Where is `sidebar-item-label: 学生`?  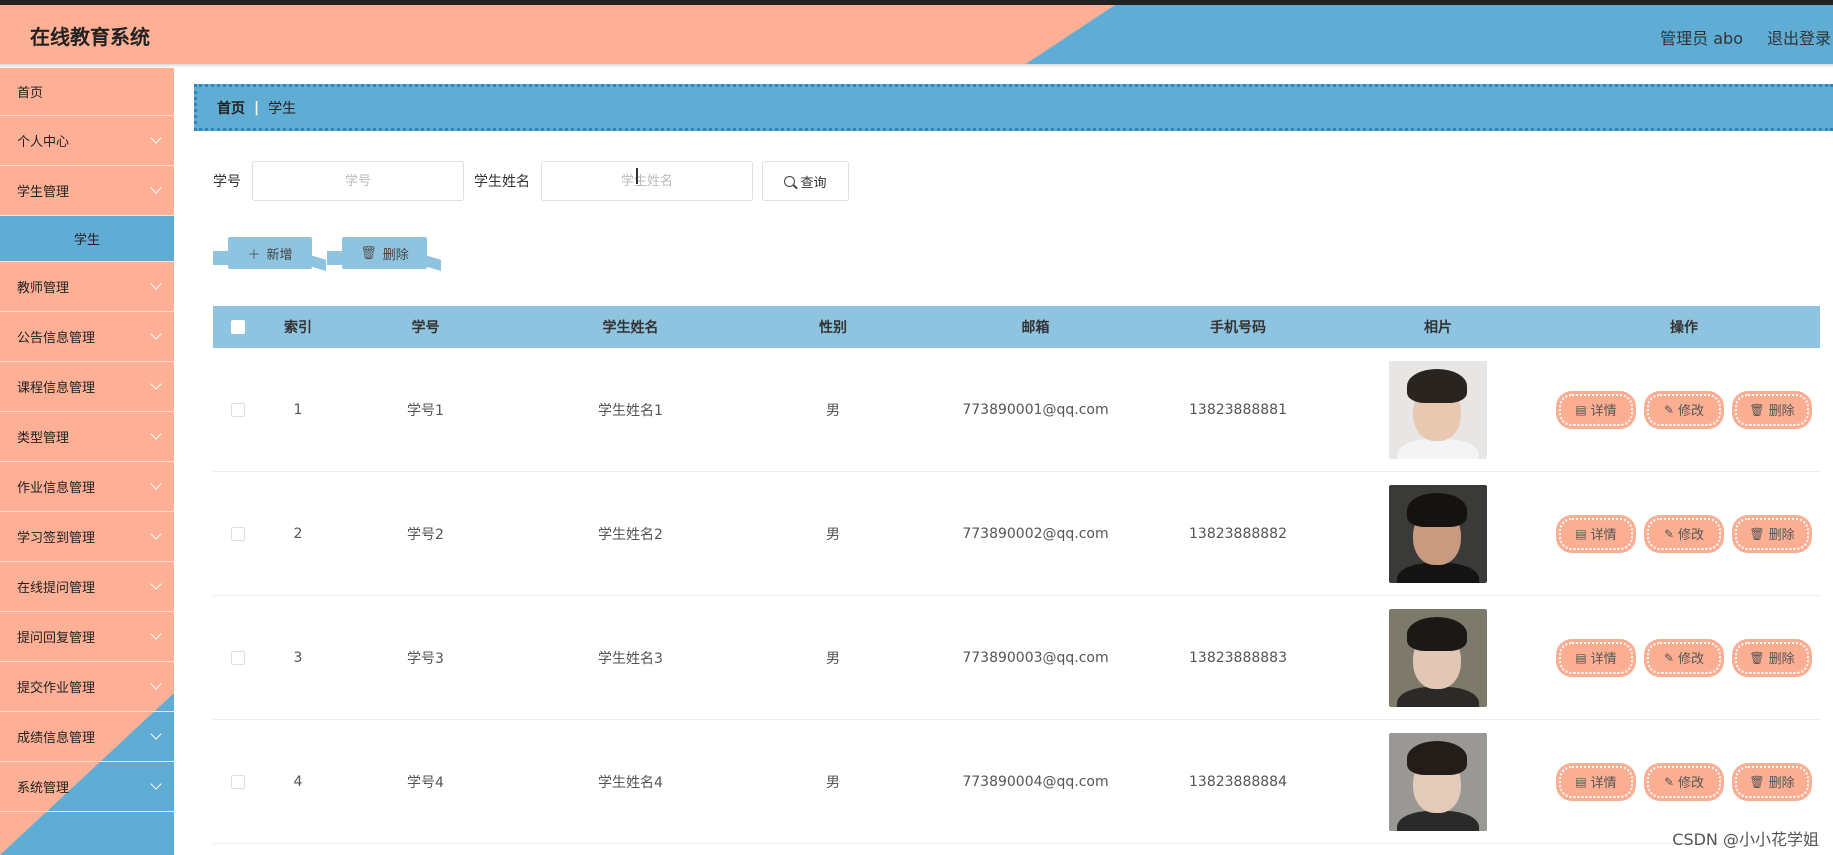 sidebar-item-label: 学生 is located at coordinates (86, 240).